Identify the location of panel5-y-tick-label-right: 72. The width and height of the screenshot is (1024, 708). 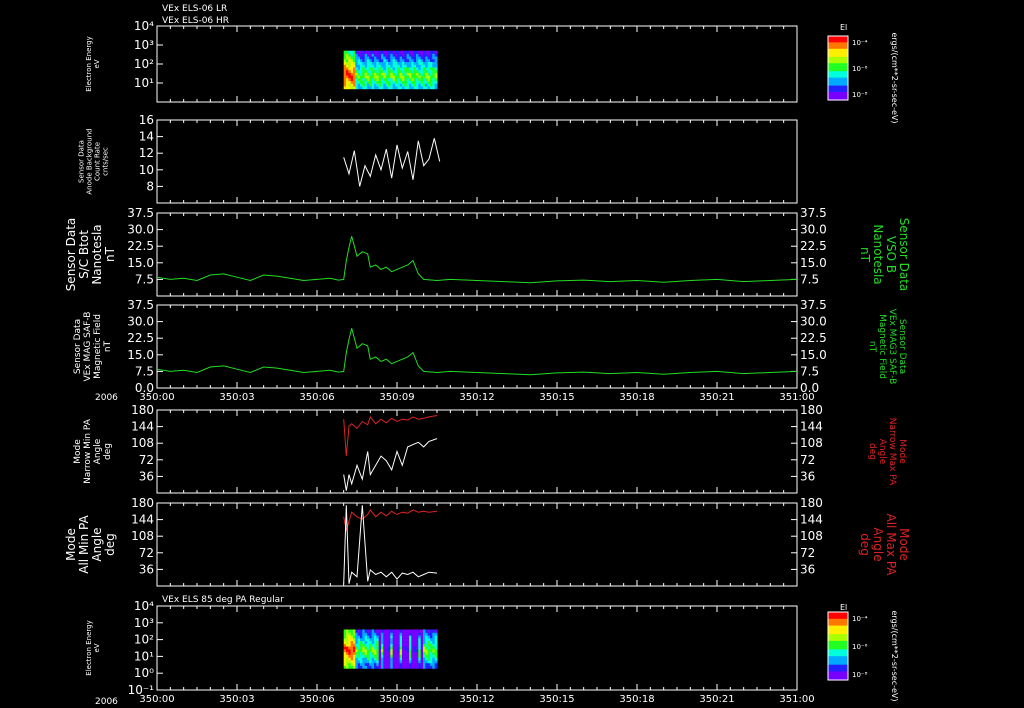
(807, 460).